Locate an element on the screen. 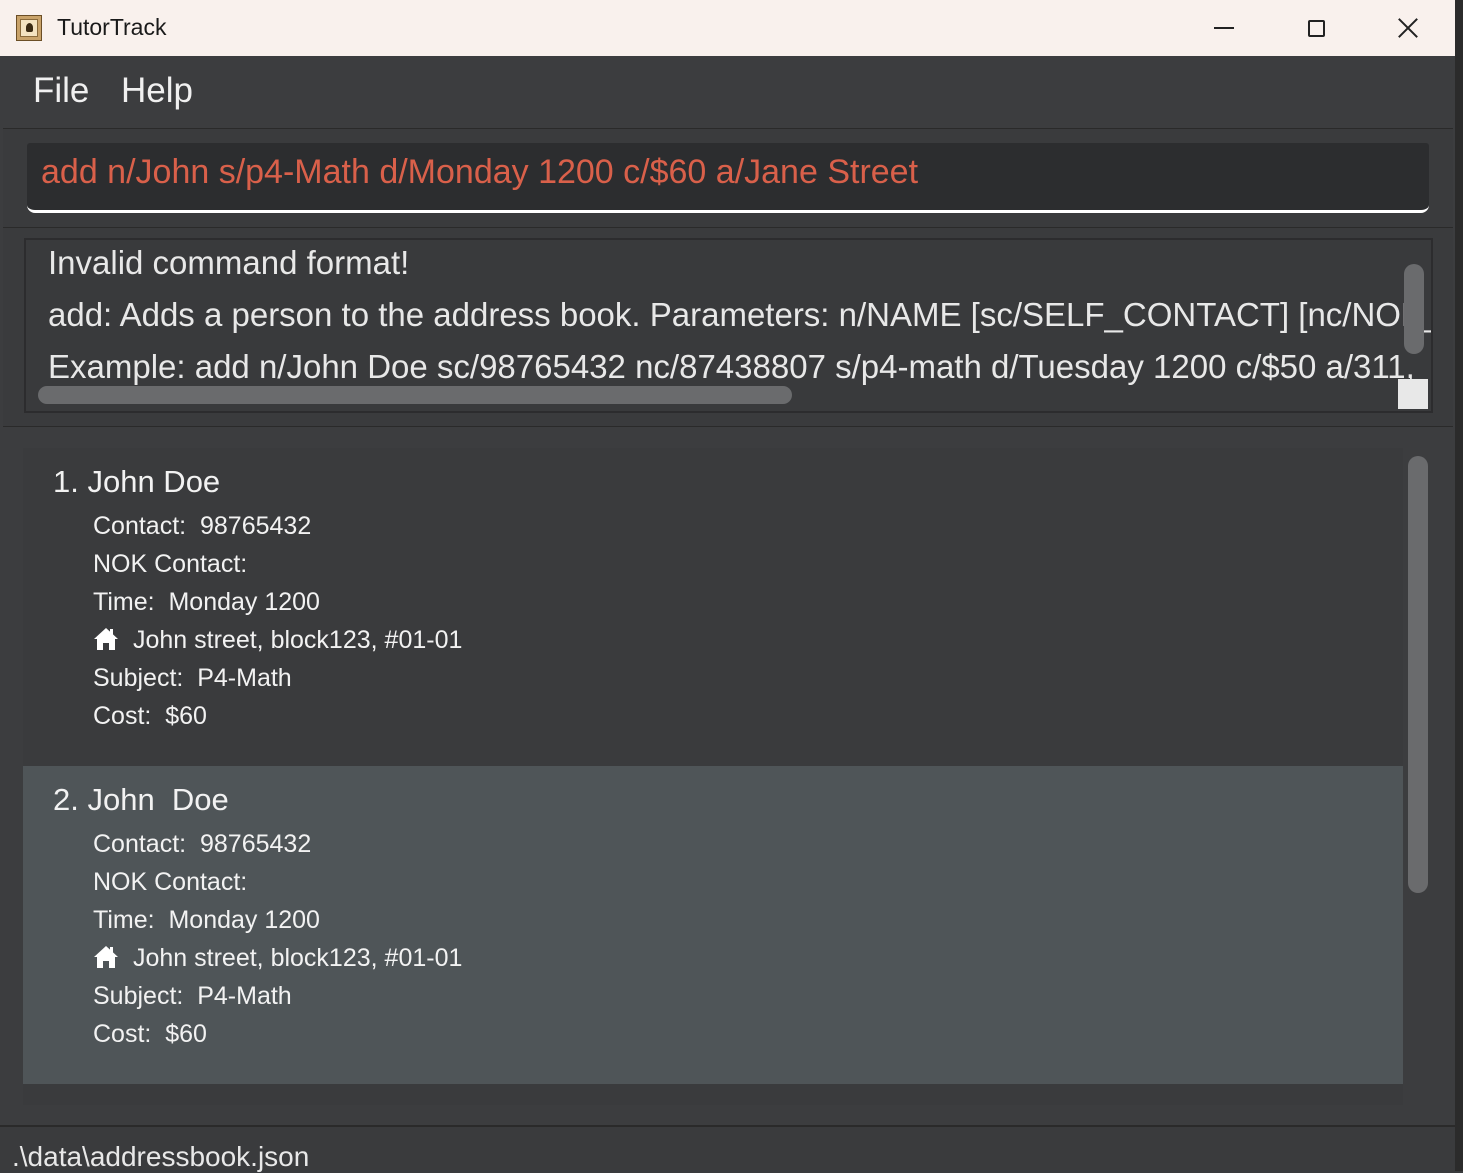  minimize-button is located at coordinates (1224, 28).